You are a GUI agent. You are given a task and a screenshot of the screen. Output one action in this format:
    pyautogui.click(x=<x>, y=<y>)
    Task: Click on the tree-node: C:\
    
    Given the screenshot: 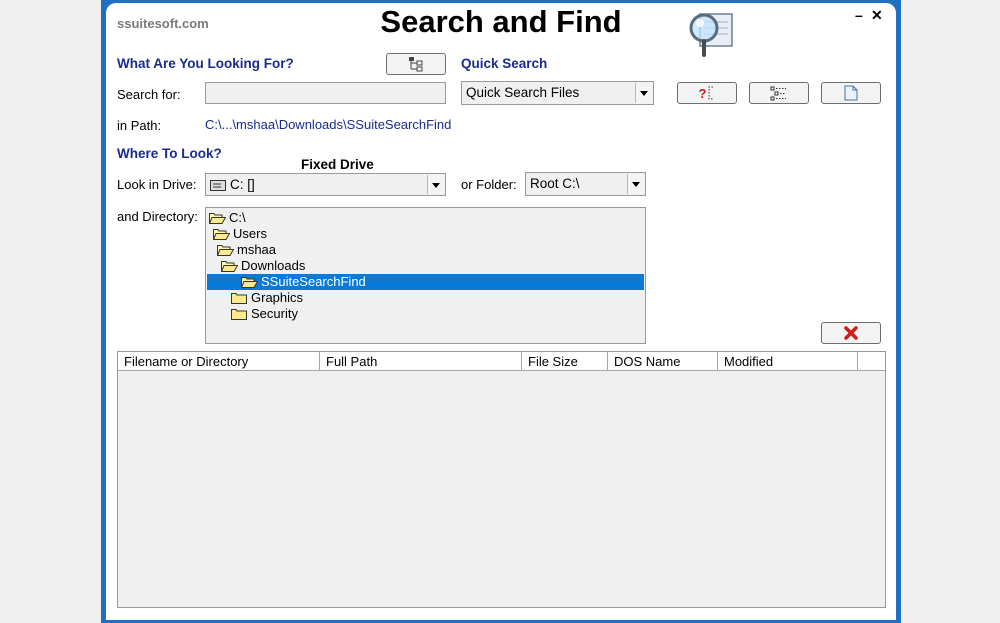 What is the action you would take?
    pyautogui.click(x=425, y=218)
    